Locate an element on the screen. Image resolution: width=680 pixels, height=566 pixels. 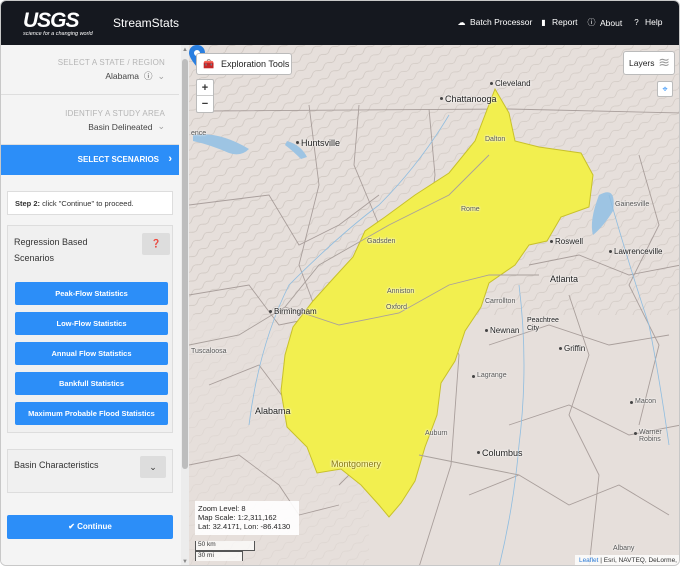
chevron-right-icon: › is located at coordinates (170, 159).